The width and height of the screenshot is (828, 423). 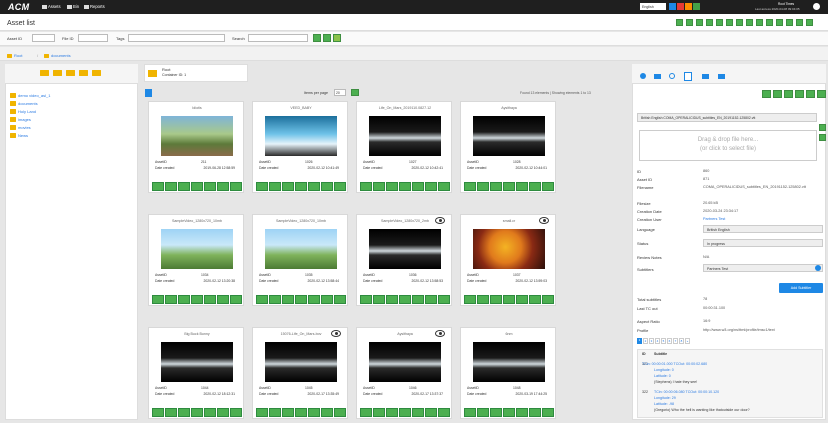 I want to click on upload-button, so click(x=822, y=127).